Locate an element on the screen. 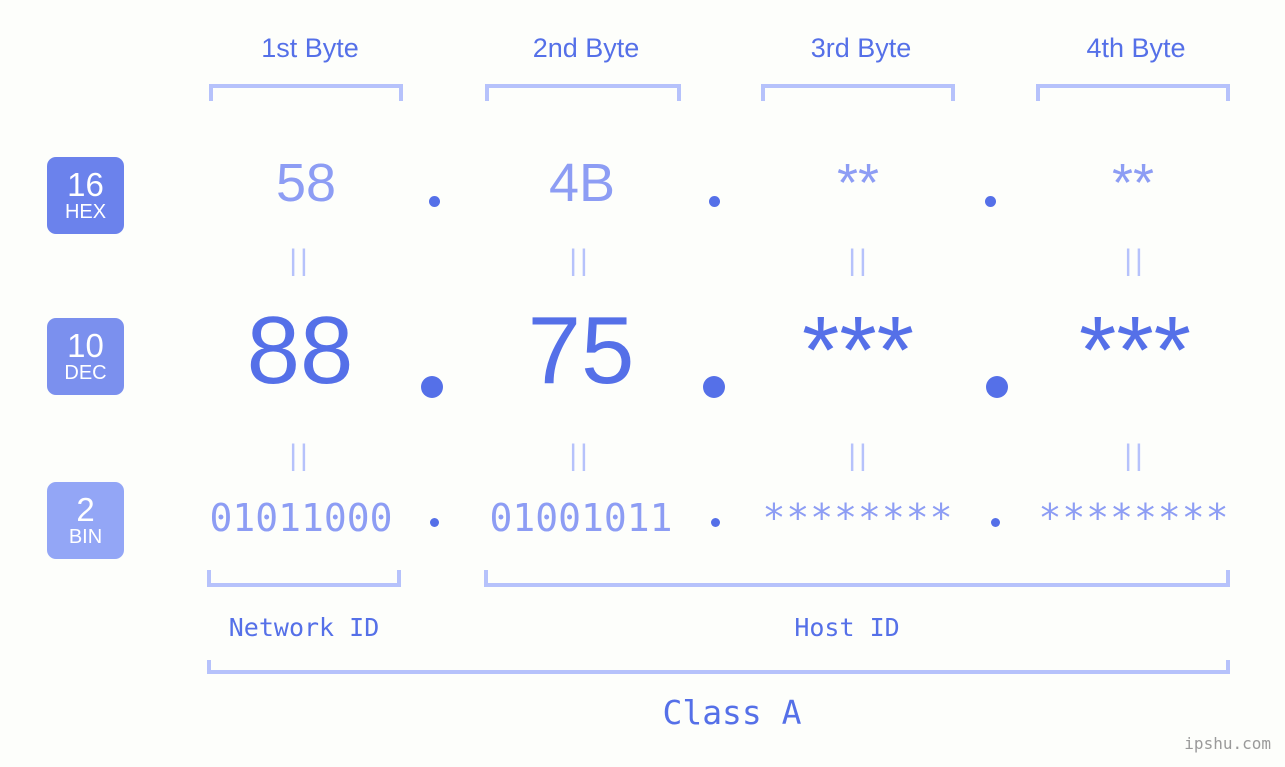 Image resolution: width=1285 pixels, height=767 pixels. equals-mark-dec-bin-2: || is located at coordinates (580, 455).